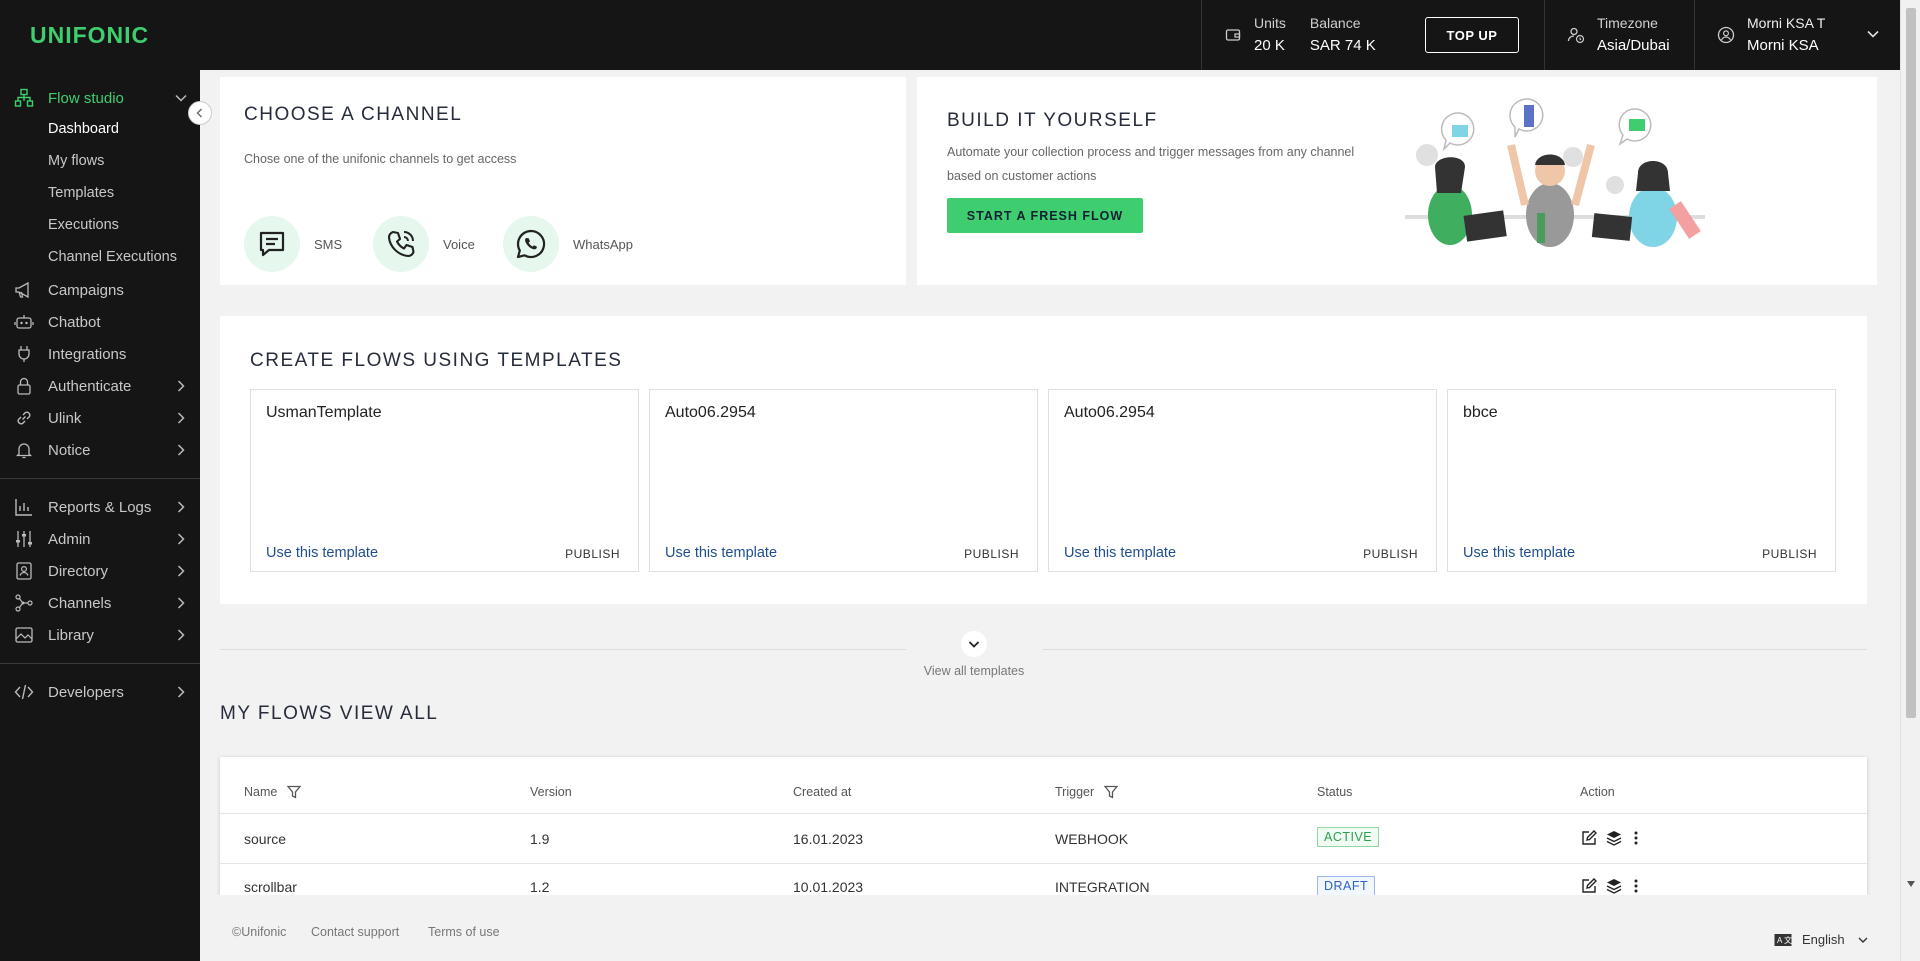  What do you see at coordinates (1342, 45) in the screenshot?
I see `balance-value: SAR 74 K` at bounding box center [1342, 45].